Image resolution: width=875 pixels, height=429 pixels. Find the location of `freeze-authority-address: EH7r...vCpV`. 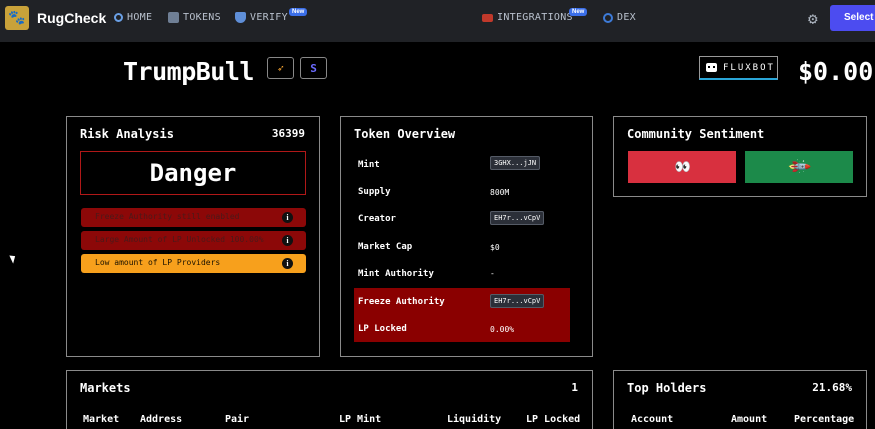

freeze-authority-address: EH7r...vCpV is located at coordinates (517, 301).